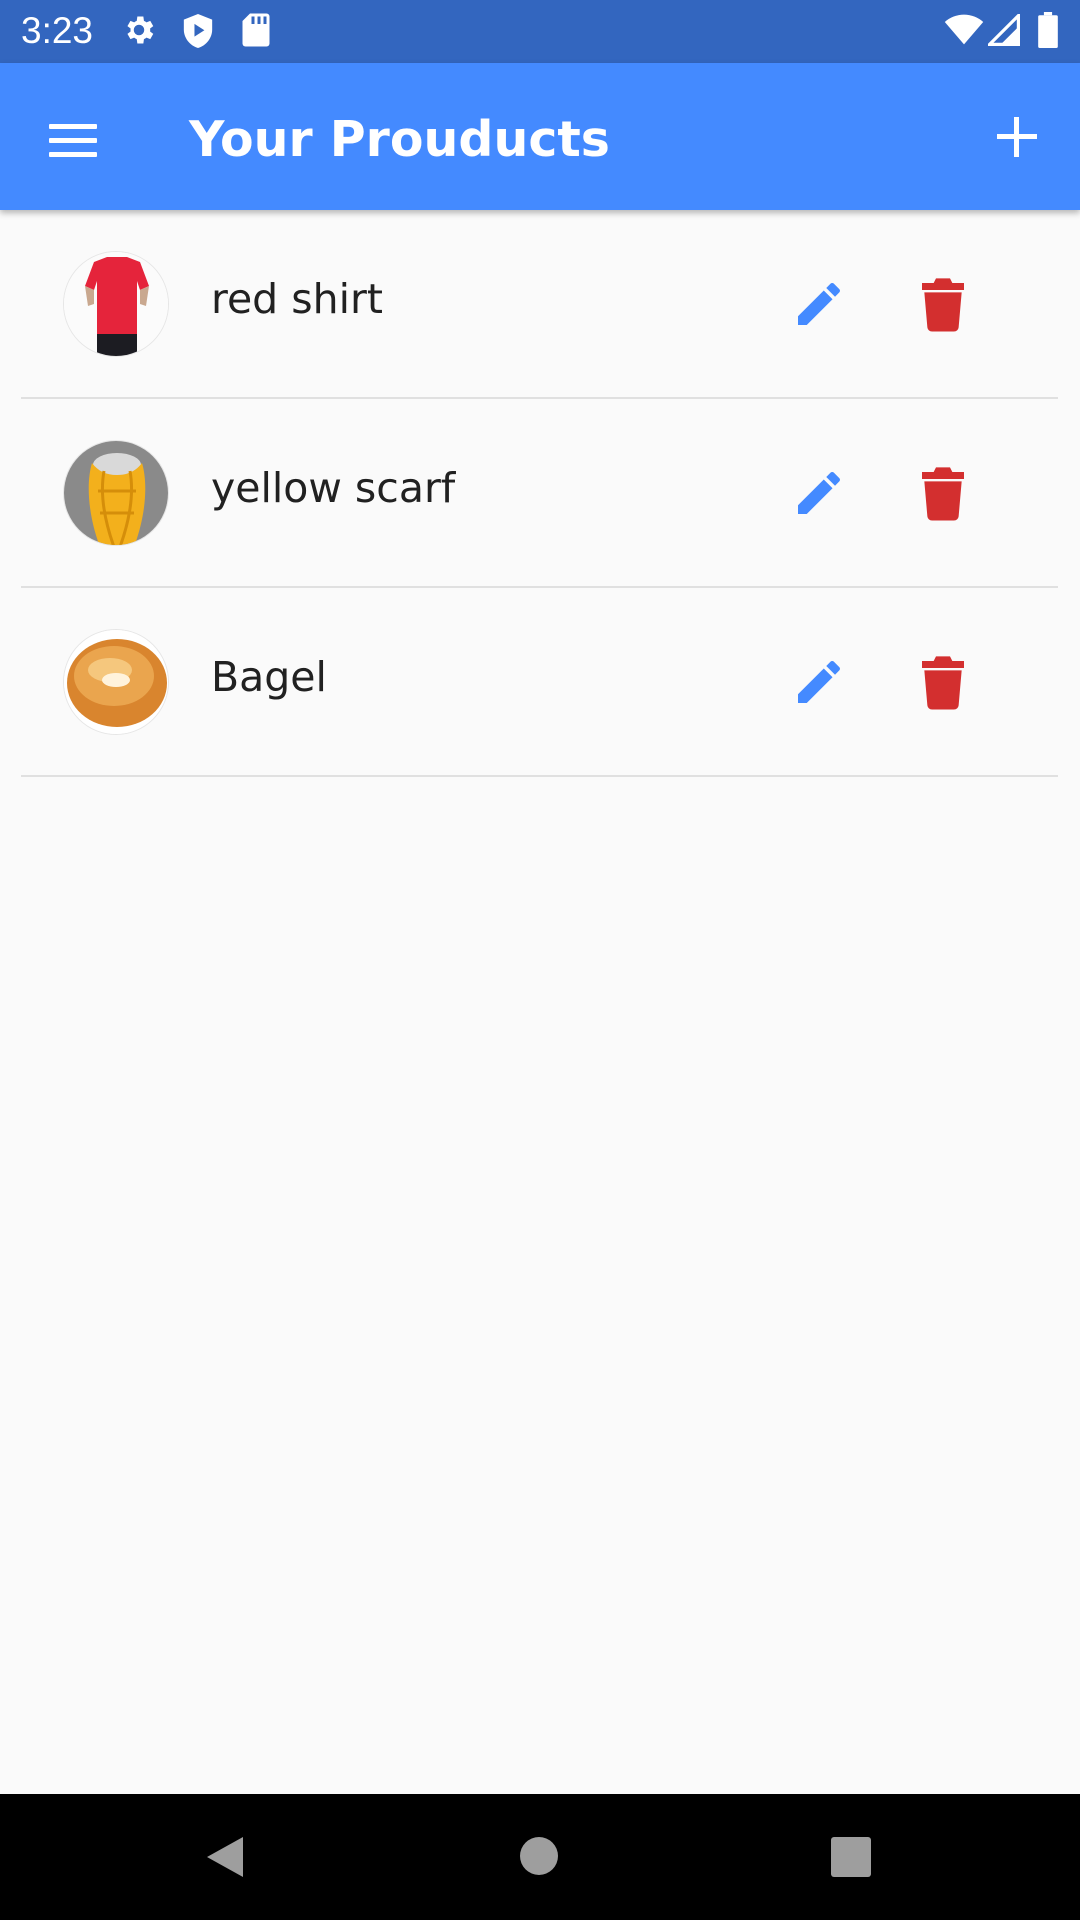  What do you see at coordinates (539, 304) in the screenshot?
I see `list-item: red shirt` at bounding box center [539, 304].